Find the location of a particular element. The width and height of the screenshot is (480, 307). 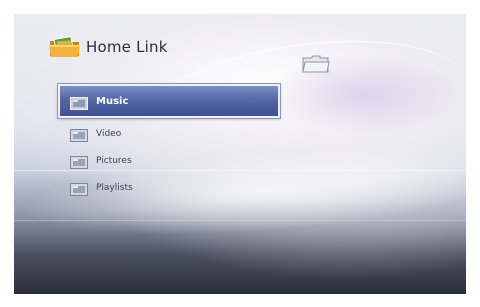

menu-item-playlists: Playlists is located at coordinates (170, 187).